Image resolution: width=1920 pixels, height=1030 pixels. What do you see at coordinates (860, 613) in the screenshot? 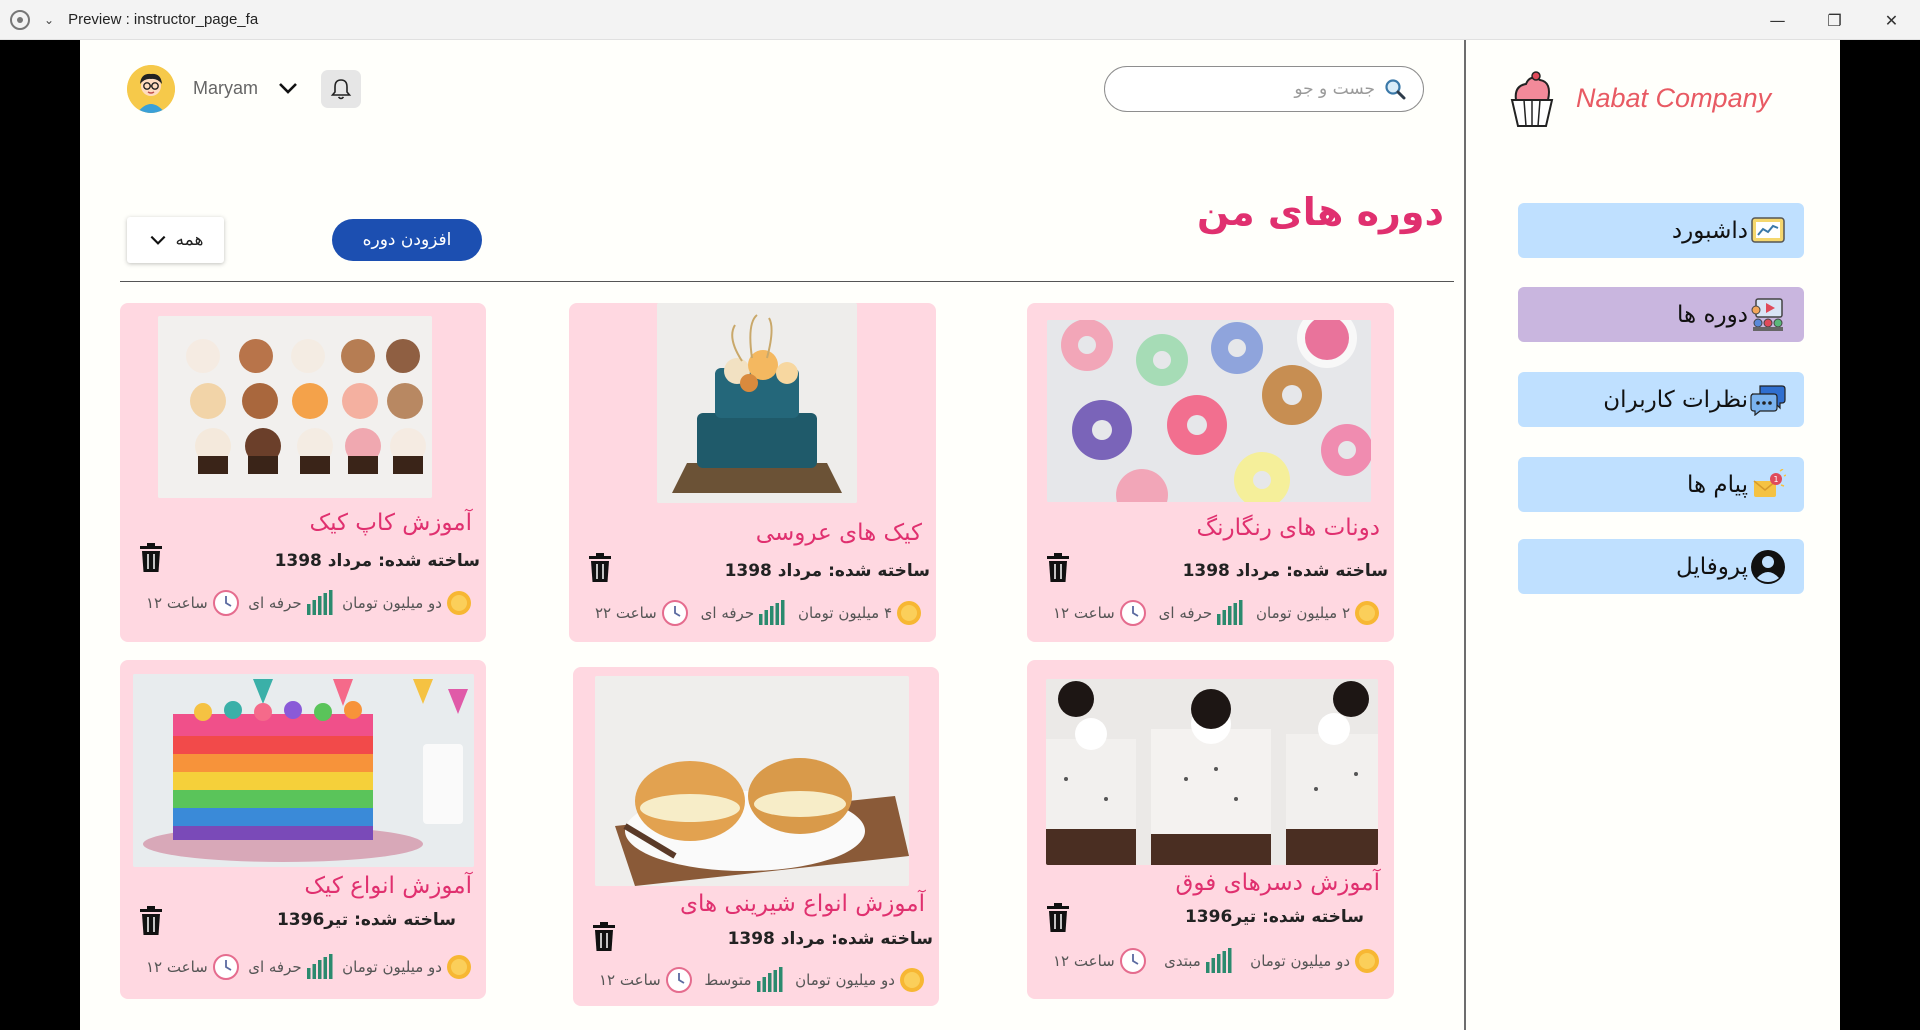
I see `course-price: ۴ میلیون تومان` at bounding box center [860, 613].